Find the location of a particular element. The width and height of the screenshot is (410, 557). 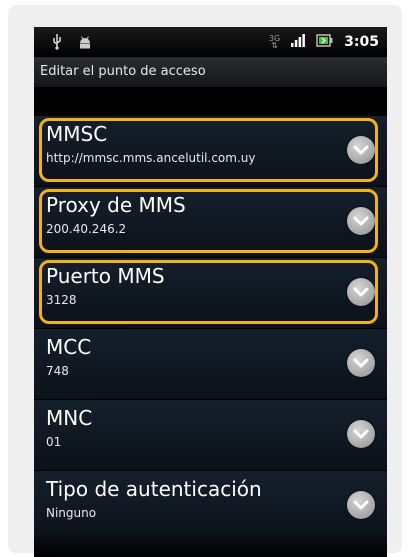

setting-value: http://mmsc.mms.ancelutil.com.uy is located at coordinates (151, 158).